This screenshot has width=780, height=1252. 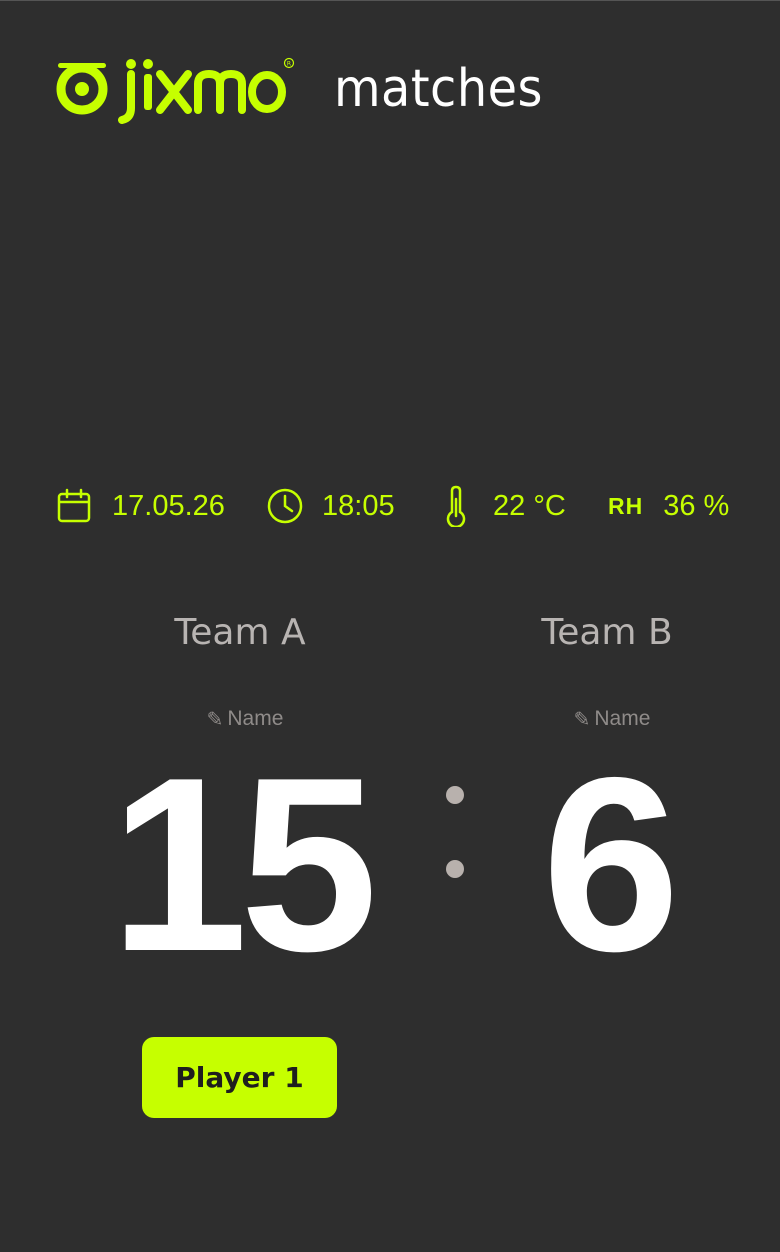 I want to click on top-border, so click(x=390, y=0).